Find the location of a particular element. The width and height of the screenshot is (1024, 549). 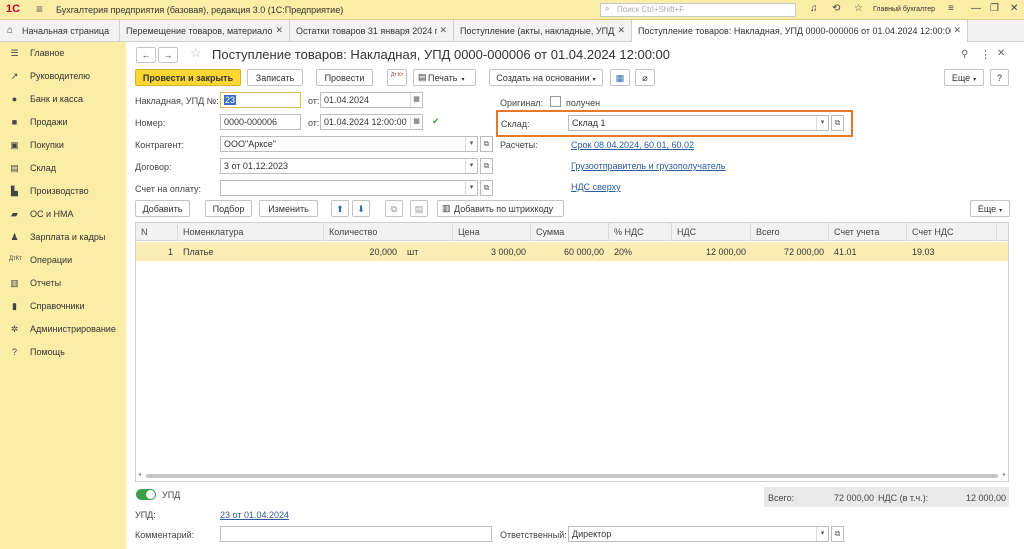

number-date-input: 01.04.2024 12:00:00 ▦ is located at coordinates (371, 122).